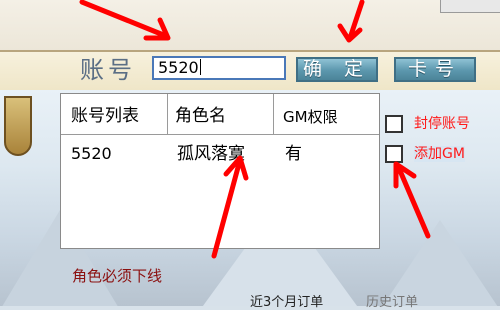 The image size is (500, 310). What do you see at coordinates (91, 154) in the screenshot?
I see `row-account: 5520` at bounding box center [91, 154].